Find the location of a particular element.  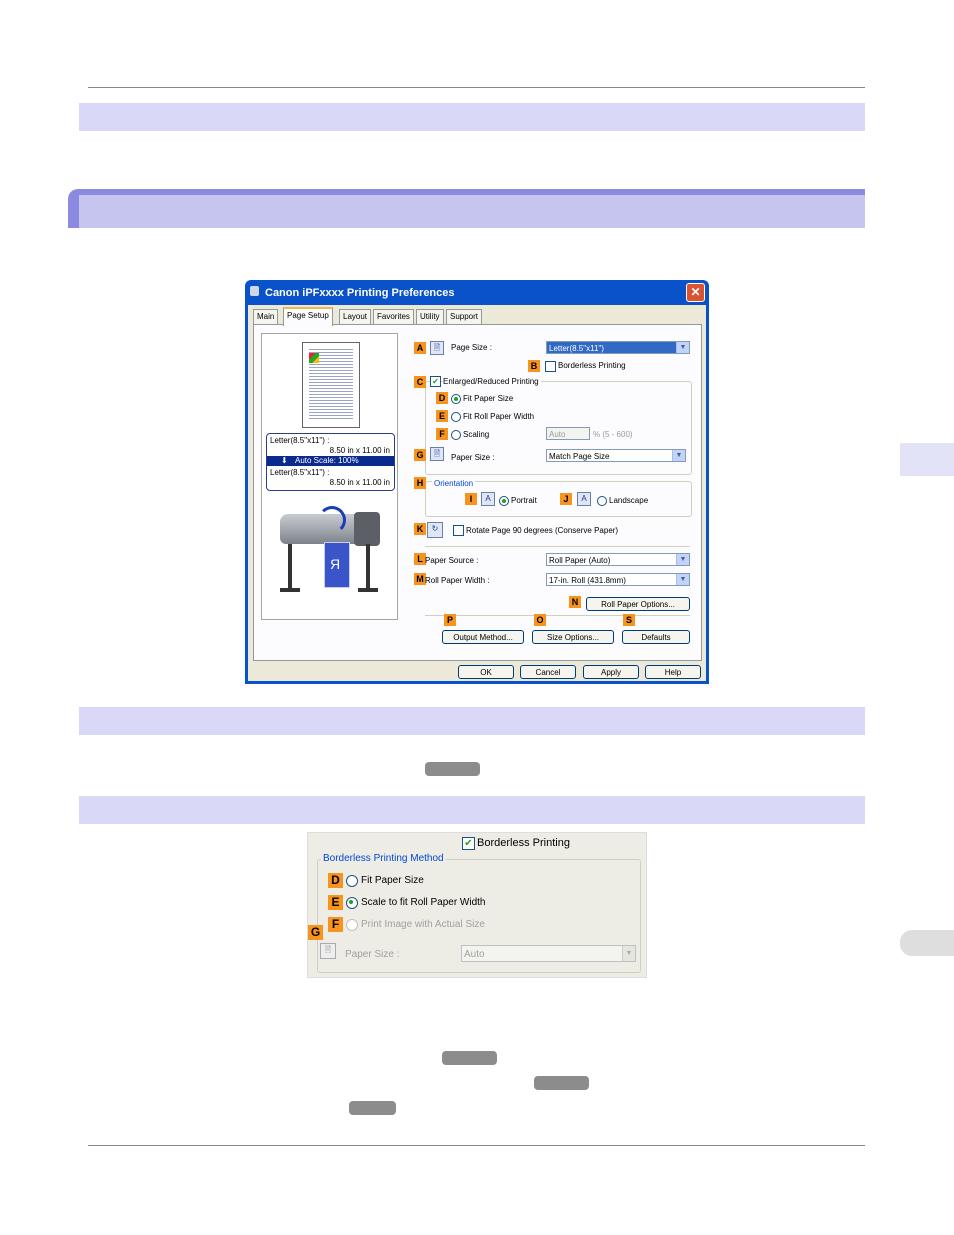

color-image-icon is located at coordinates (314, 358).